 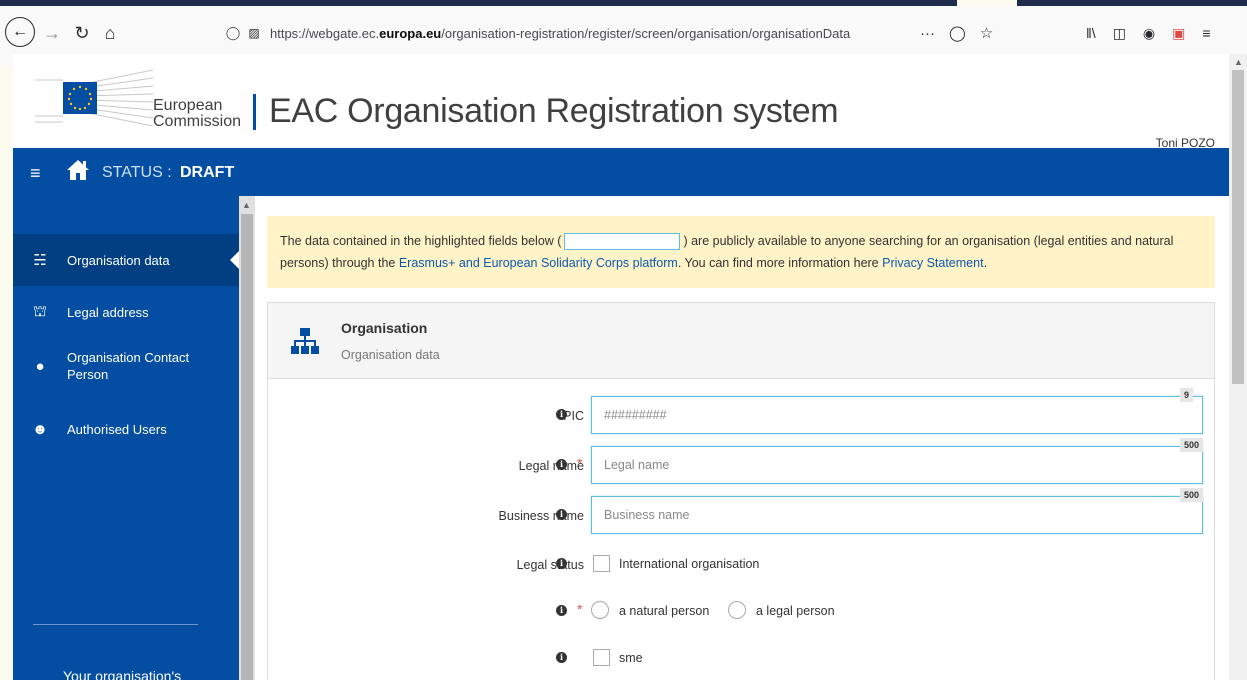 I want to click on sidebar-scrollbar: ▲, so click(x=247, y=438).